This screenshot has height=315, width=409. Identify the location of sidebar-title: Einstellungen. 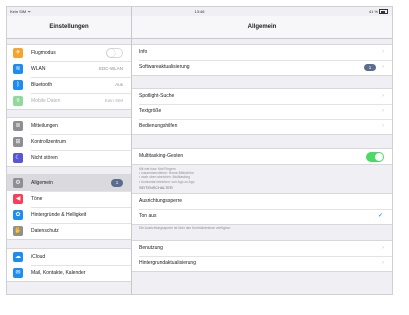
(69, 27).